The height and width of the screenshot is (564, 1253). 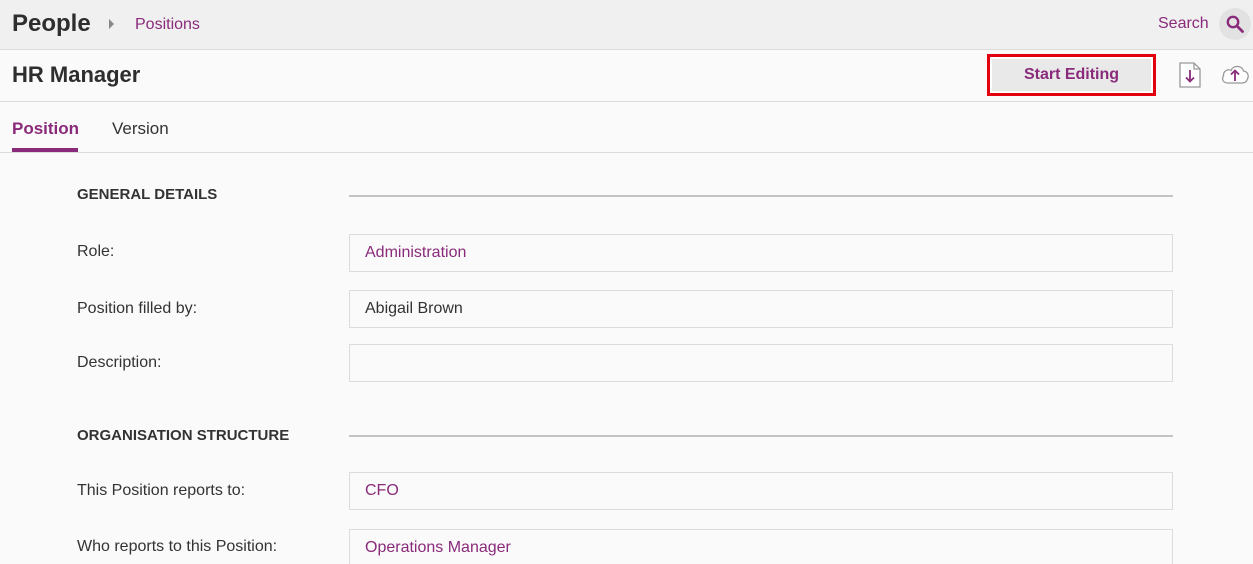 What do you see at coordinates (626, 127) in the screenshot?
I see `tab-bar: Position Version` at bounding box center [626, 127].